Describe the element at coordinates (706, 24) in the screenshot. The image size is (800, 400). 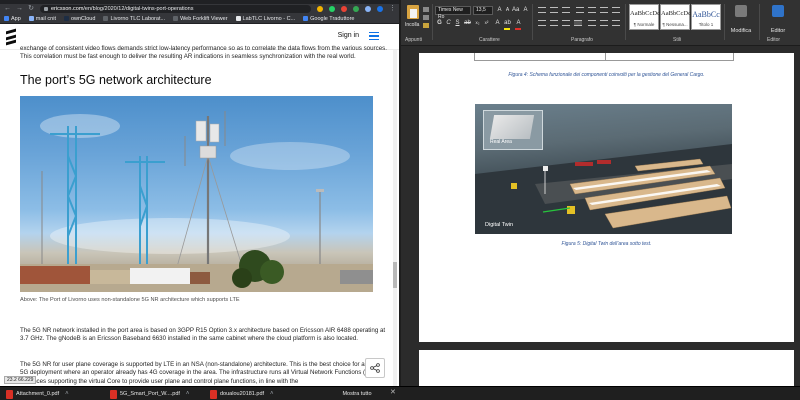
I see `style-name: Titolo 1` at that location.